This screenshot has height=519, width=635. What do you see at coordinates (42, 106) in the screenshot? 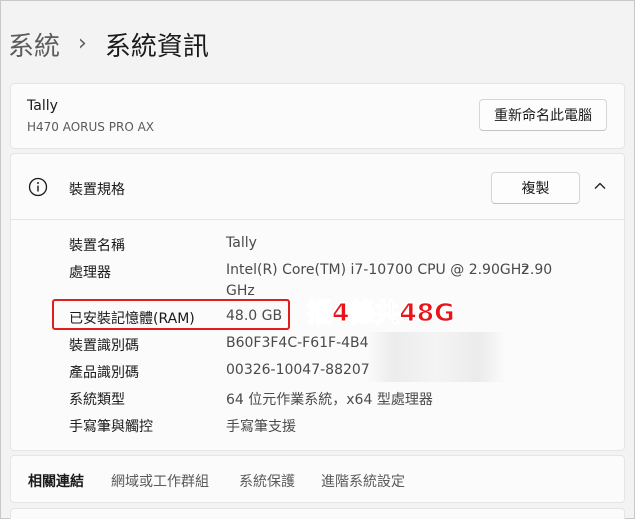
I see `device-name: Tally` at bounding box center [42, 106].